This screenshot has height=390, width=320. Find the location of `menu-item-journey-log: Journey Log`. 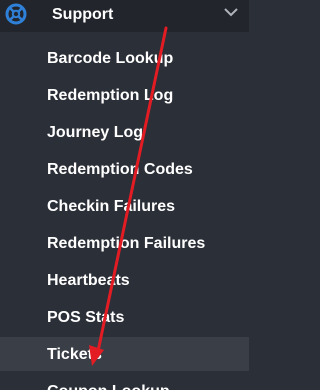

menu-item-journey-log: Journey Log is located at coordinates (124, 132).